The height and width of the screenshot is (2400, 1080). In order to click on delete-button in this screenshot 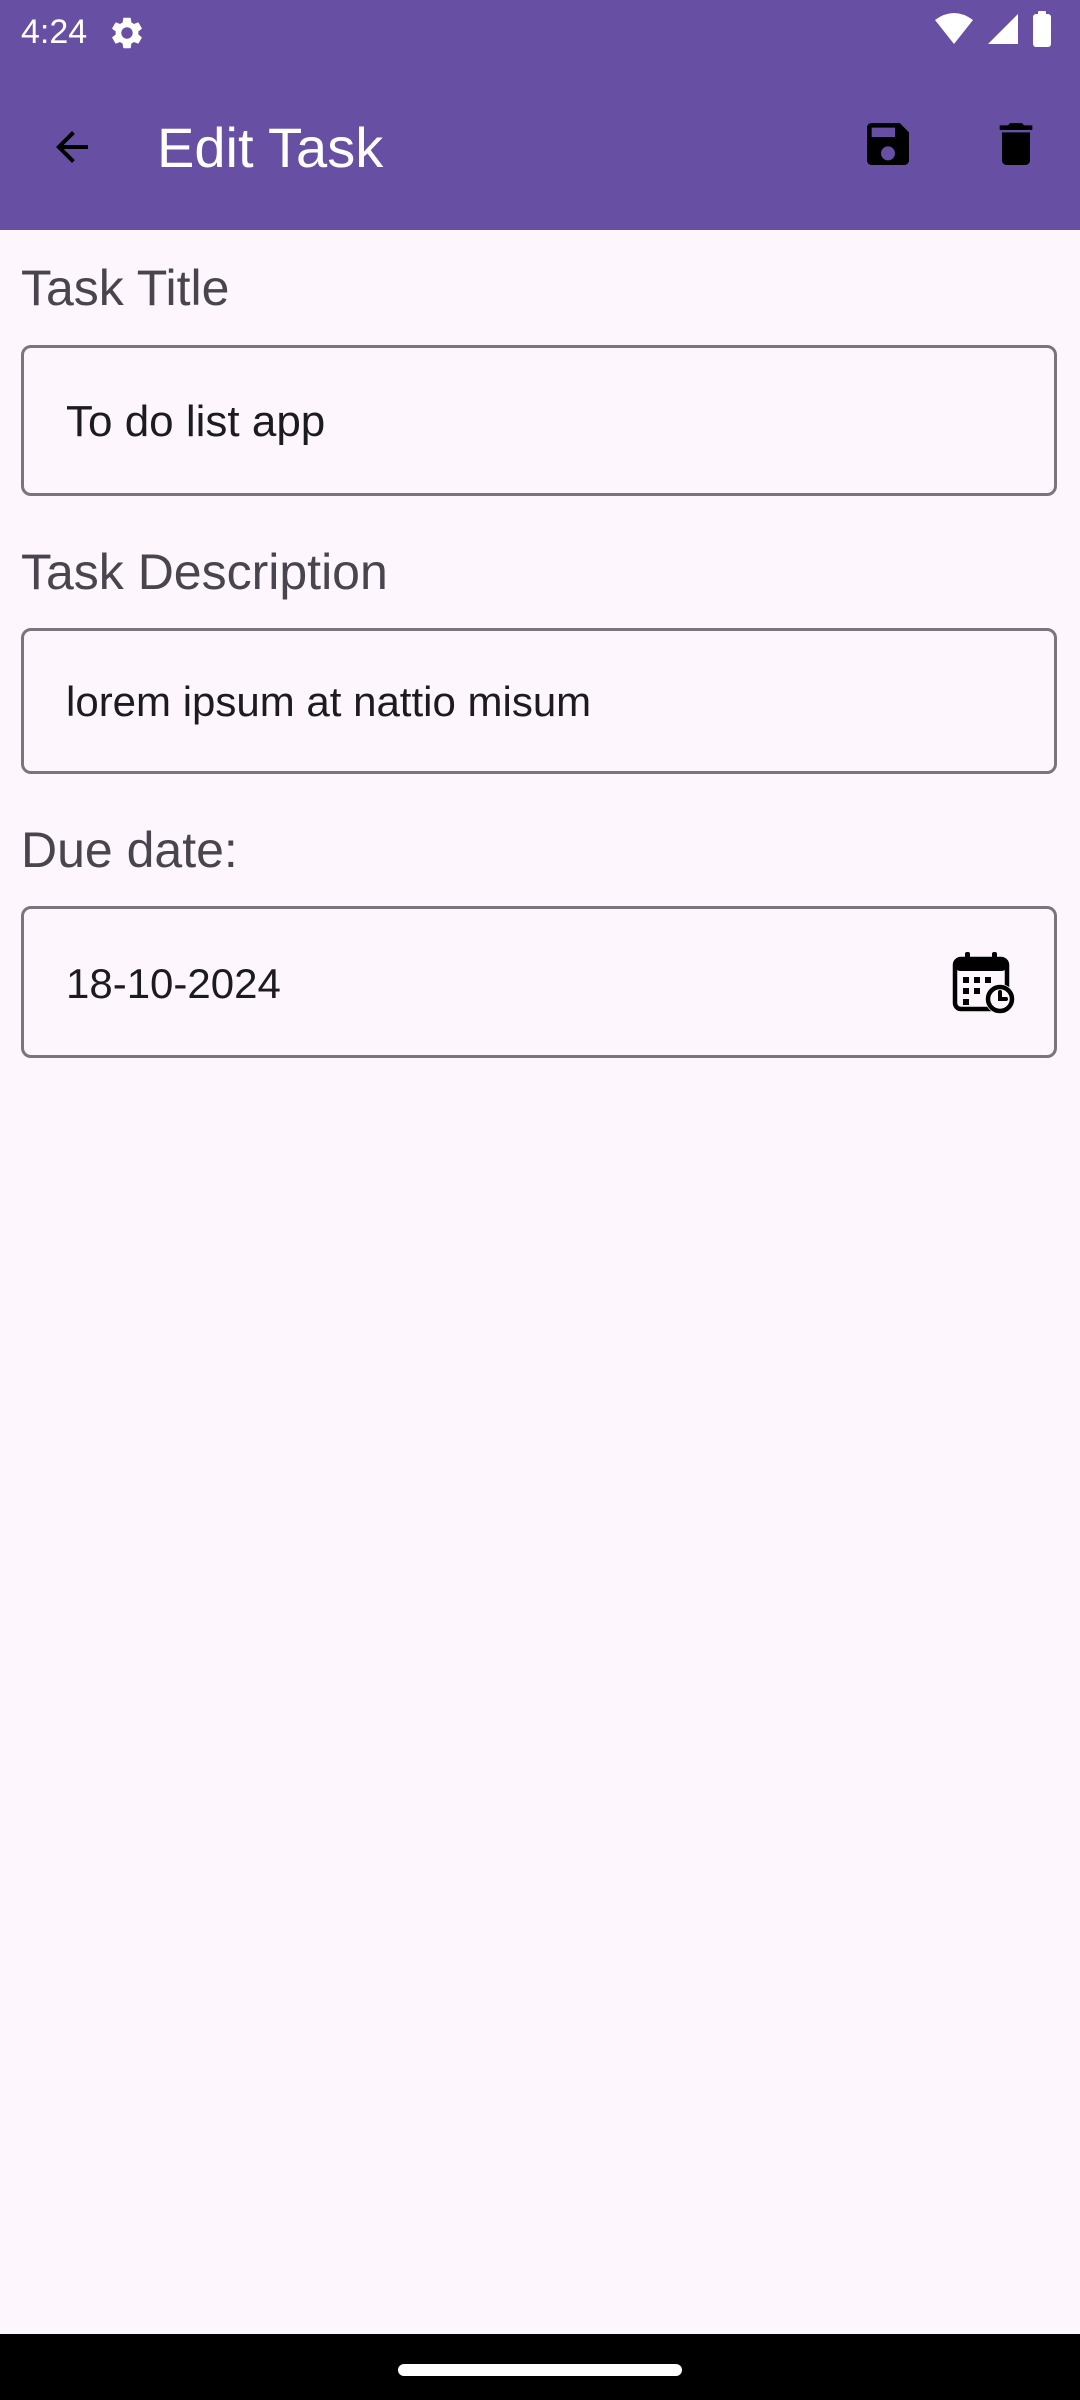, I will do `click(1016, 146)`.